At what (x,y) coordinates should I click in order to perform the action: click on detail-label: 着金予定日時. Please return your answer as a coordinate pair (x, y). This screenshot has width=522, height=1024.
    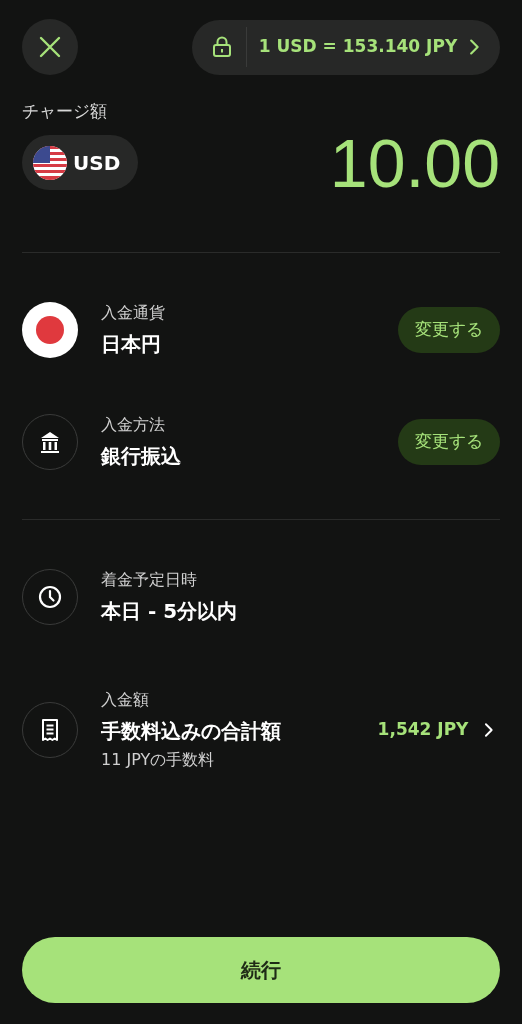
    Looking at the image, I should click on (149, 579).